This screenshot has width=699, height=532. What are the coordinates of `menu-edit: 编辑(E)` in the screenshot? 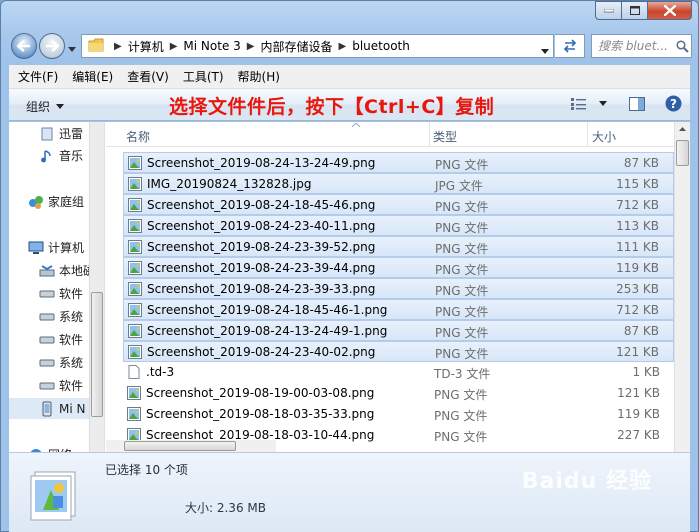 It's located at (92, 76).